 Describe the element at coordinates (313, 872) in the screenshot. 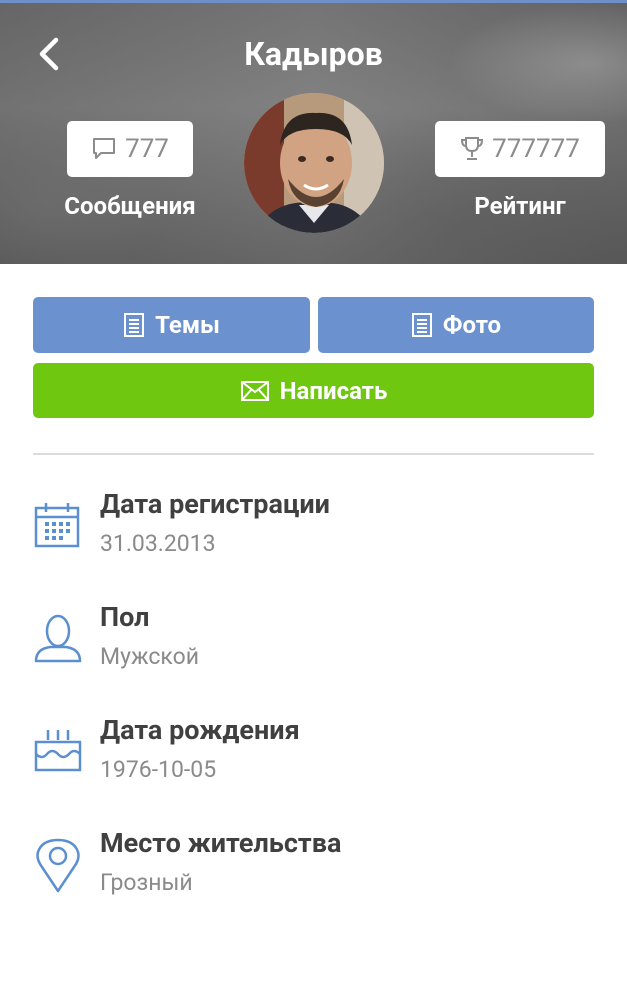

I see `info-row-residence: Место жительства Грозный` at that location.